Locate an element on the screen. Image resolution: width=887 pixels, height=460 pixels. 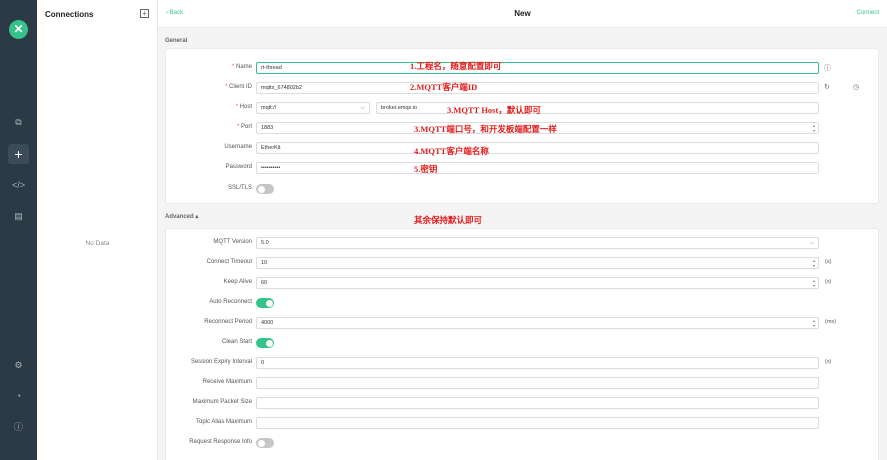
connect-button: Connect is located at coordinates (868, 13).